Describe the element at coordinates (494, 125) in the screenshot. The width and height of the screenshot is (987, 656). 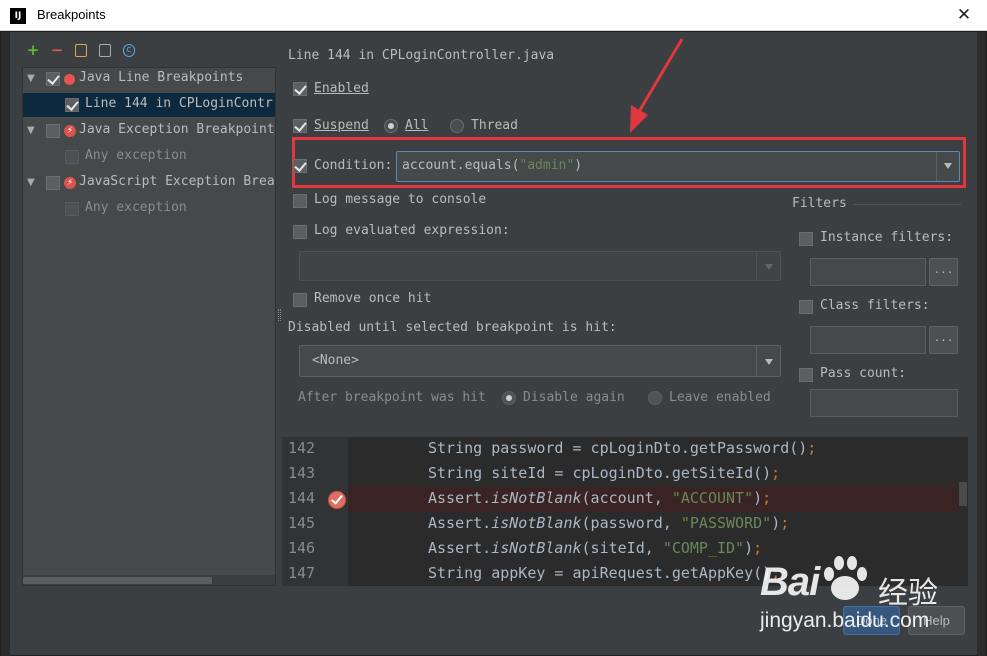
I see `suspend-thread-label: Thread` at that location.